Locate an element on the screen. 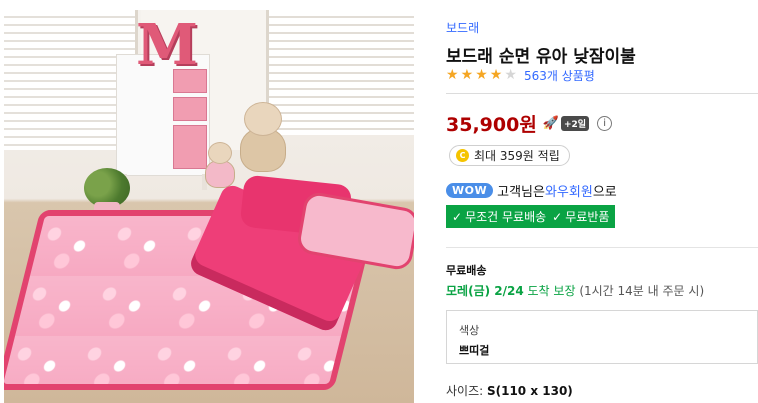 This screenshot has height=403, width=758. cash-reward-text: 최대 359원 적립 is located at coordinates (517, 156).